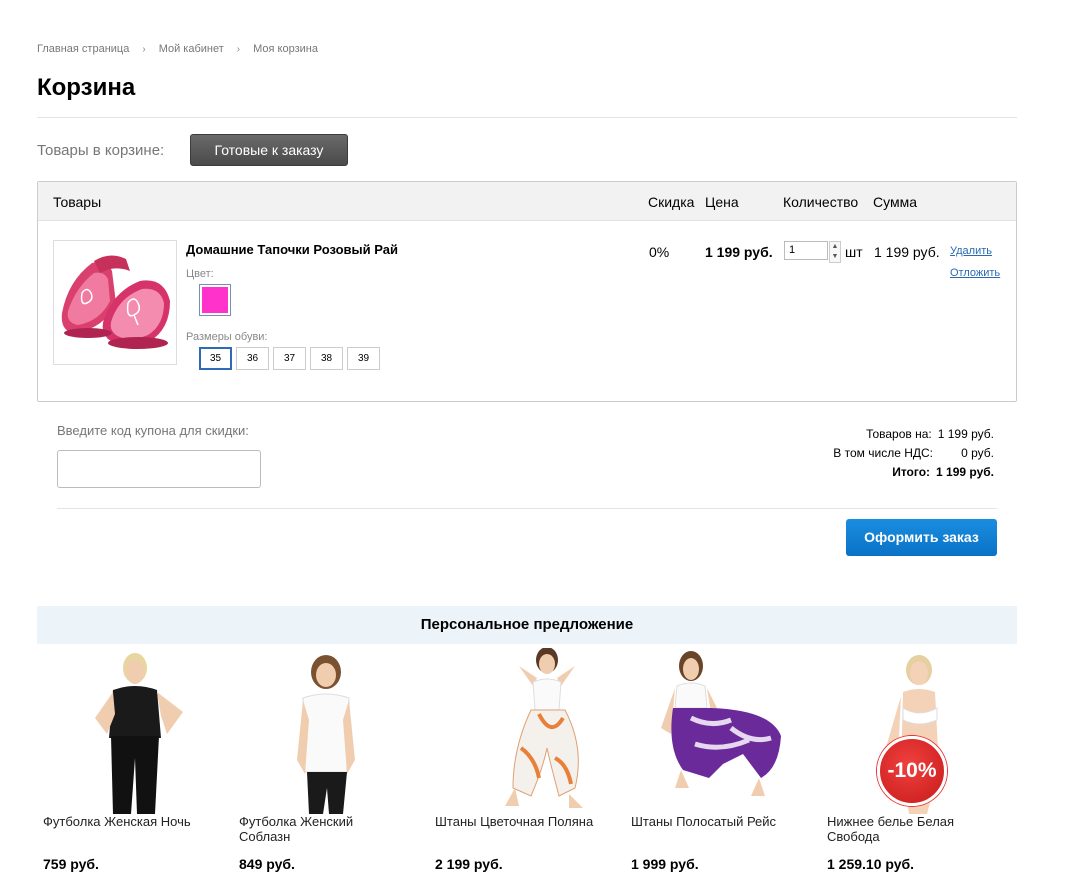  I want to click on quantity-unit: шт, so click(854, 252).